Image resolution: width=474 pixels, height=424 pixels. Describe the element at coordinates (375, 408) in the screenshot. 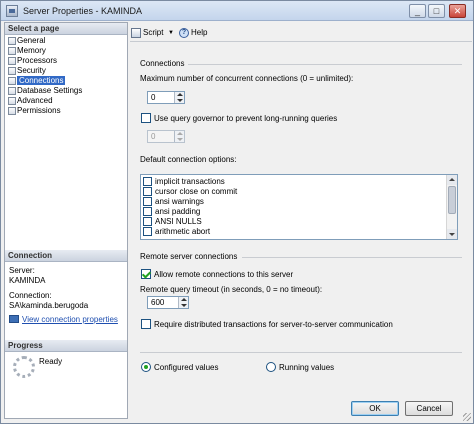

I see `ok-button: OK` at that location.